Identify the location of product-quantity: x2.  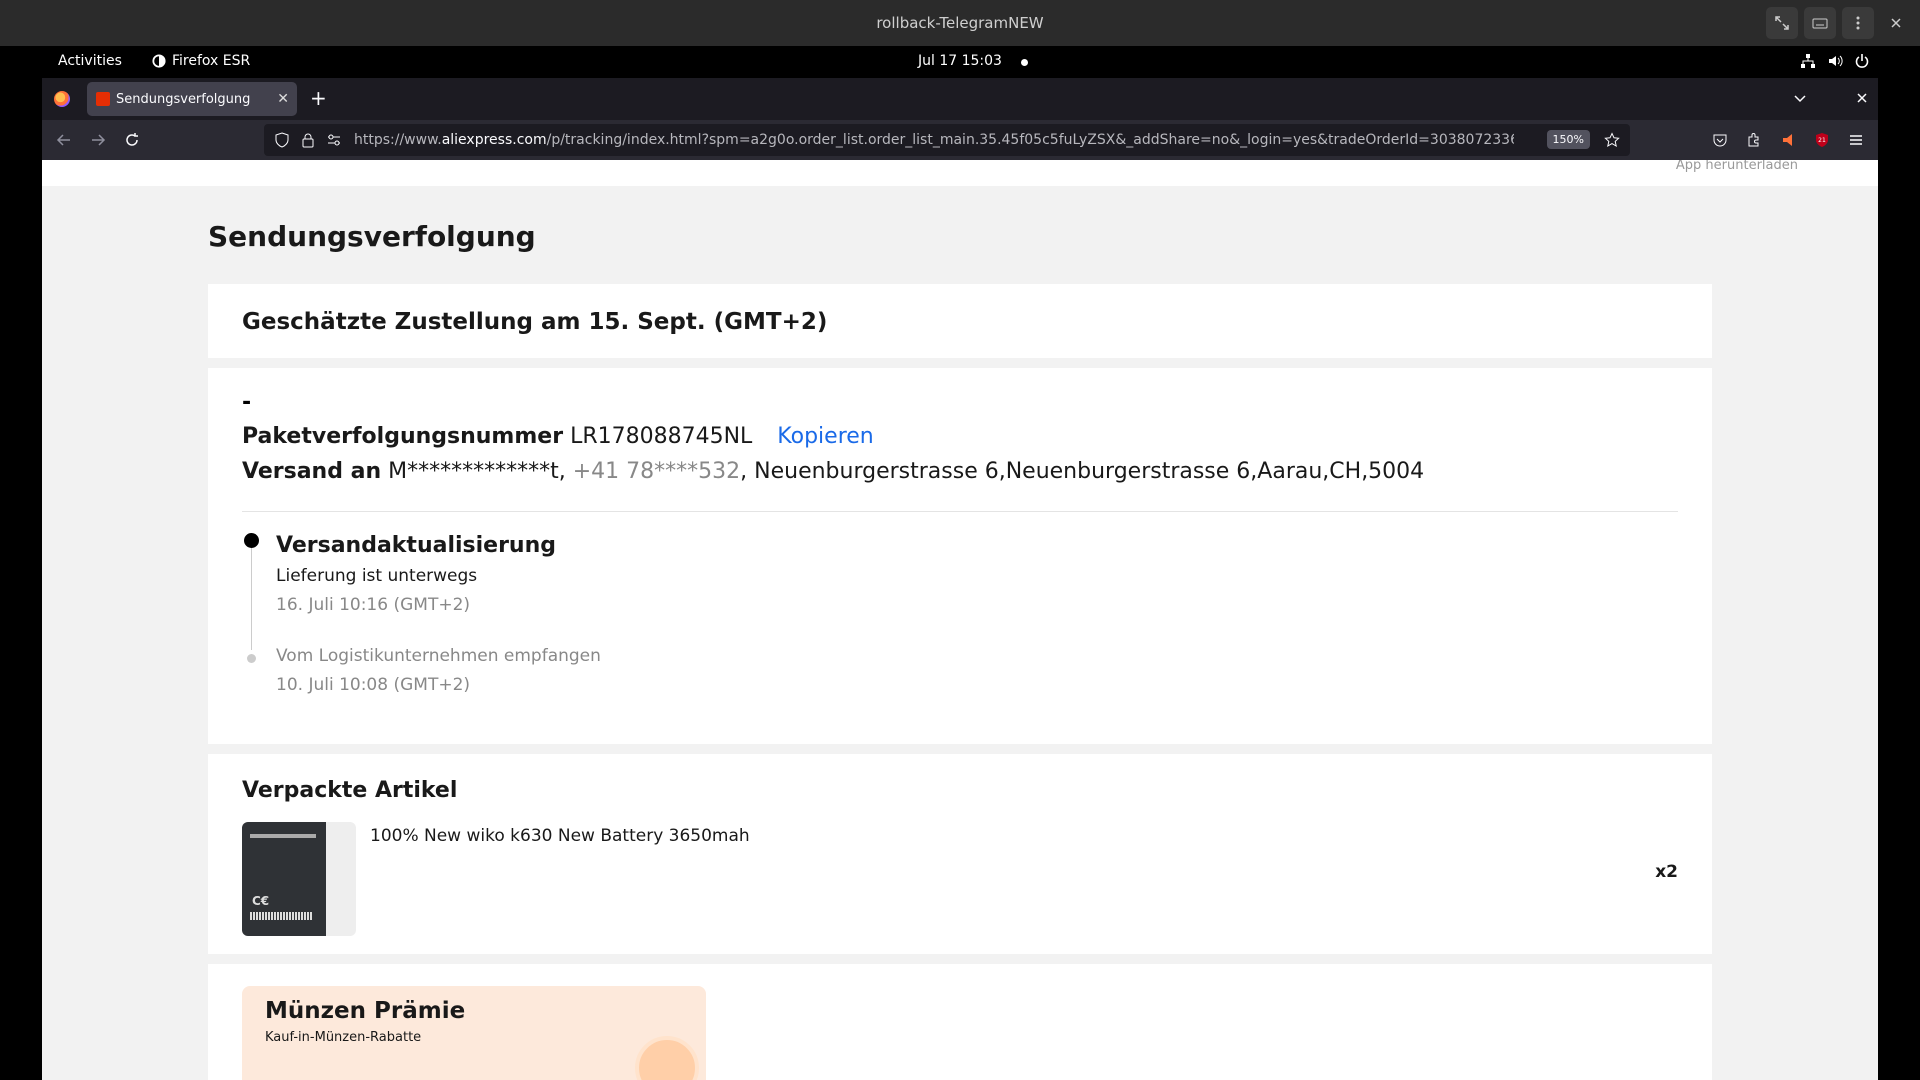
(1666, 872).